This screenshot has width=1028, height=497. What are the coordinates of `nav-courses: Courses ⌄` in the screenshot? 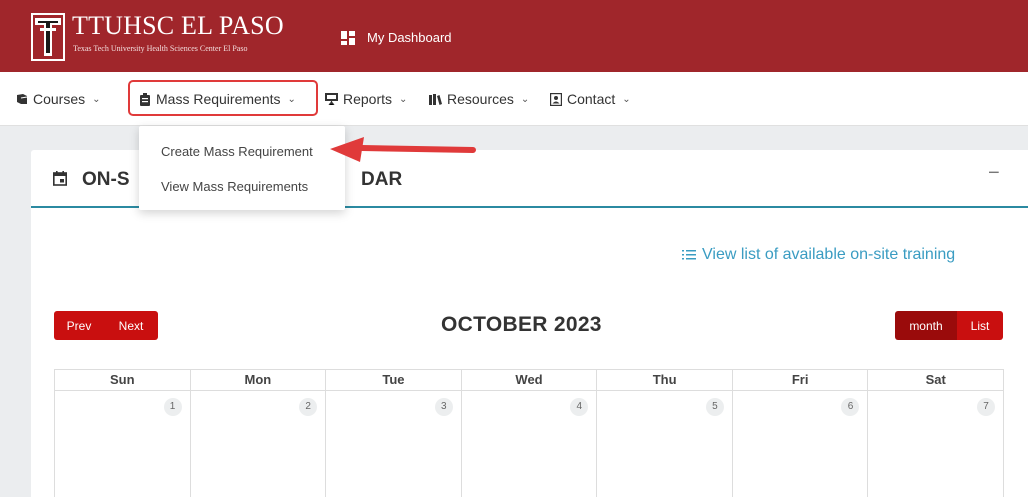 It's located at (58, 99).